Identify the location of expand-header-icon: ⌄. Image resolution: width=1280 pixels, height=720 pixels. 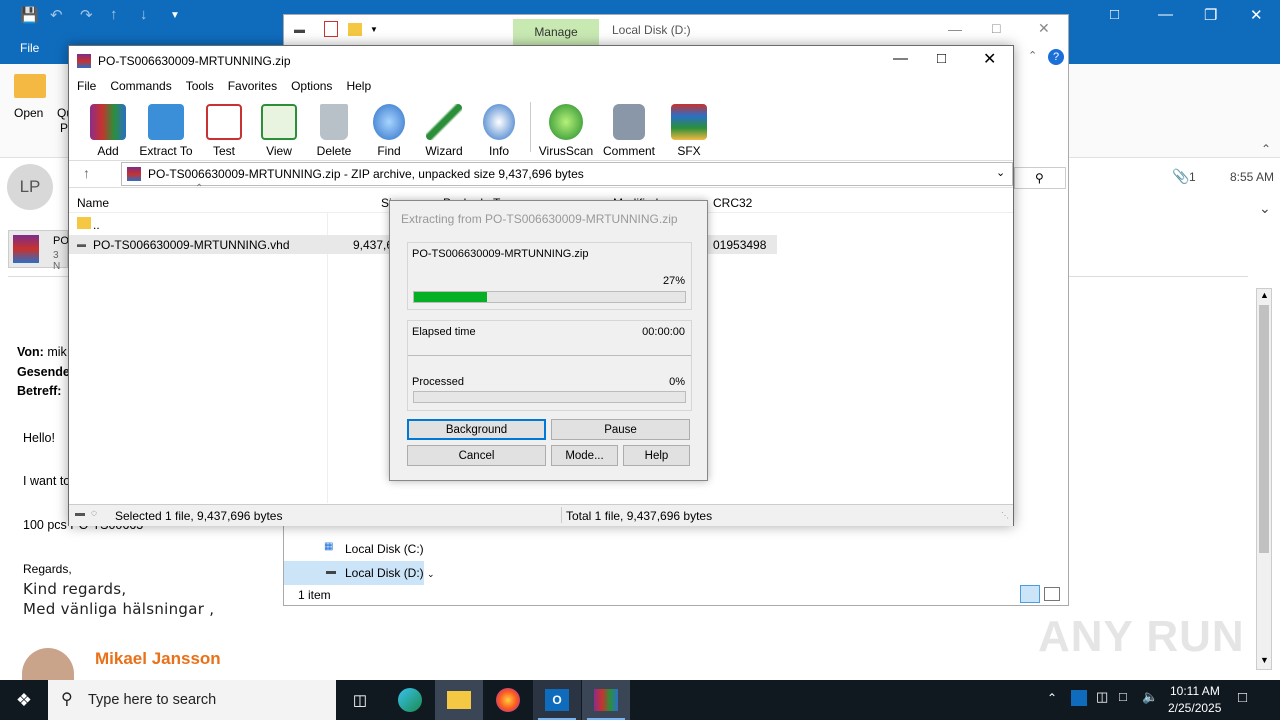
(1265, 208).